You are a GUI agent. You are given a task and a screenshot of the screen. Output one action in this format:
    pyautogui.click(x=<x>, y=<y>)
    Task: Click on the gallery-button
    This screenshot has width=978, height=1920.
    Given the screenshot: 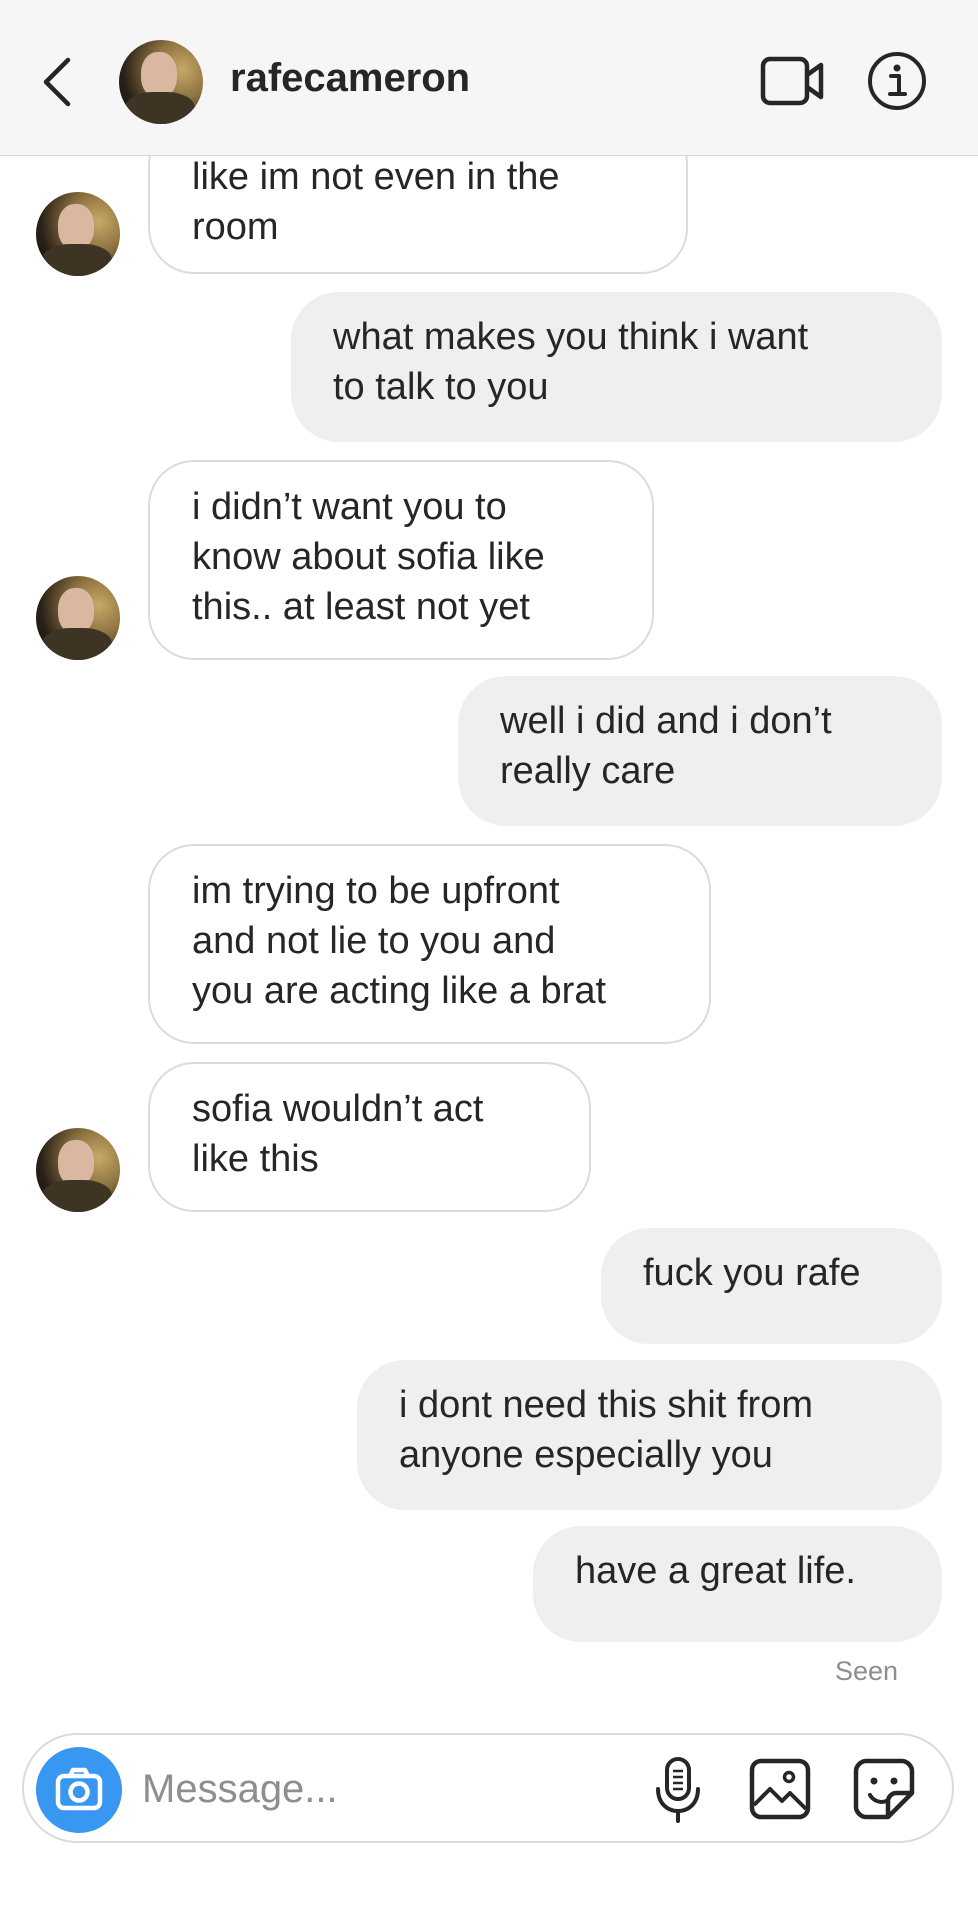 What is the action you would take?
    pyautogui.click(x=780, y=1789)
    